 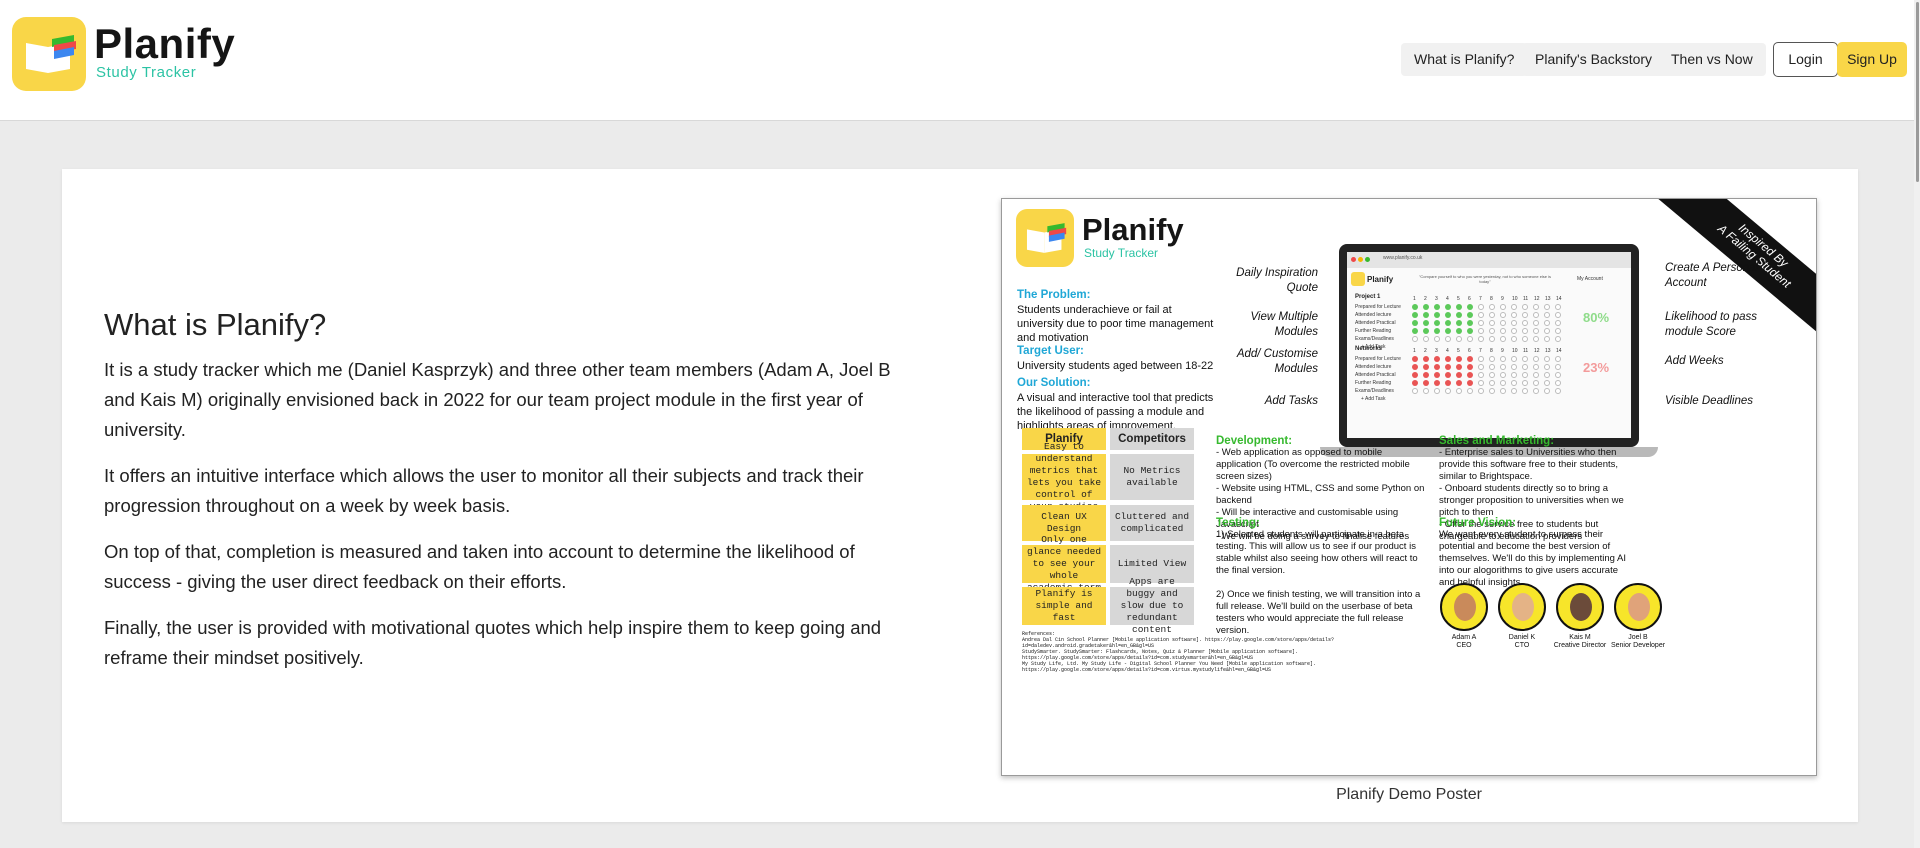 I want to click on table-row-4-planify: Planify is simple and fast, so click(x=1064, y=606).